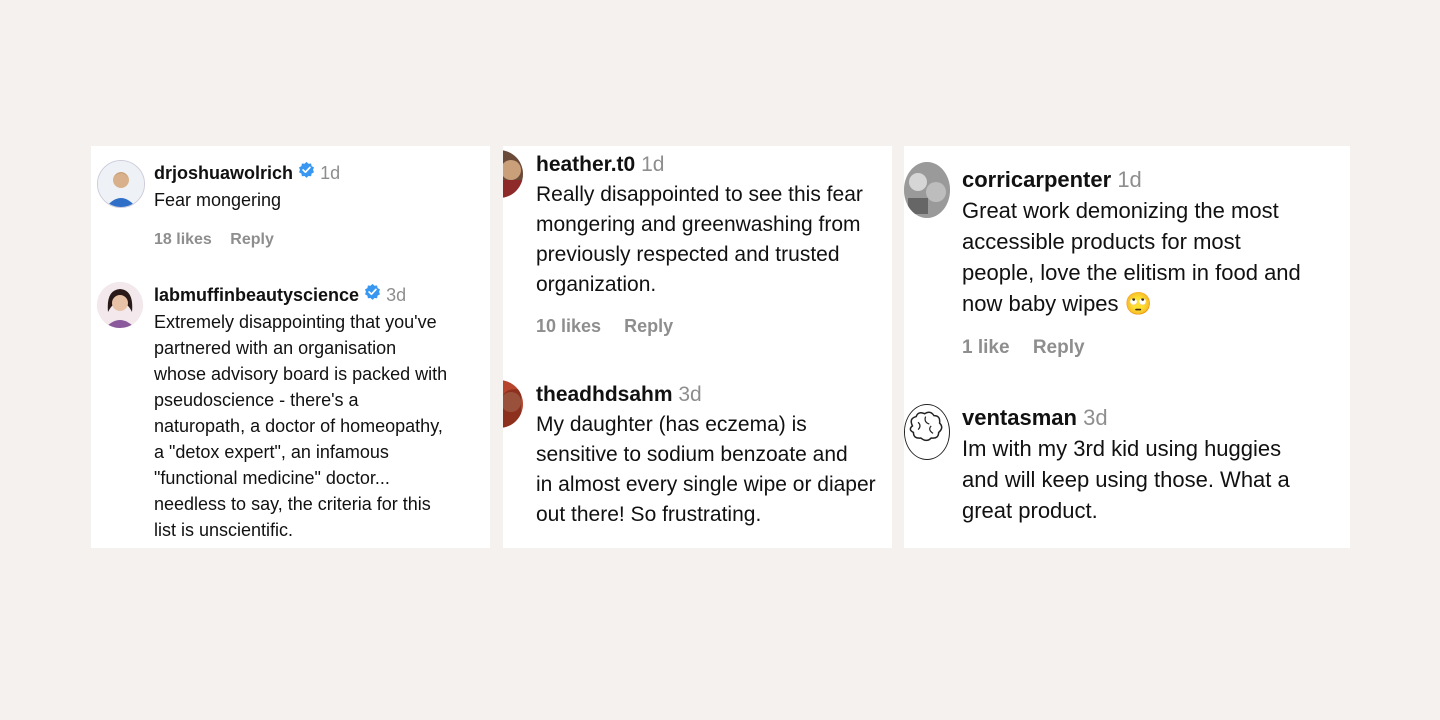 The height and width of the screenshot is (720, 1440). Describe the element at coordinates (699, 194) in the screenshot. I see `comment-text-line: Really disappointed to see this fear` at that location.